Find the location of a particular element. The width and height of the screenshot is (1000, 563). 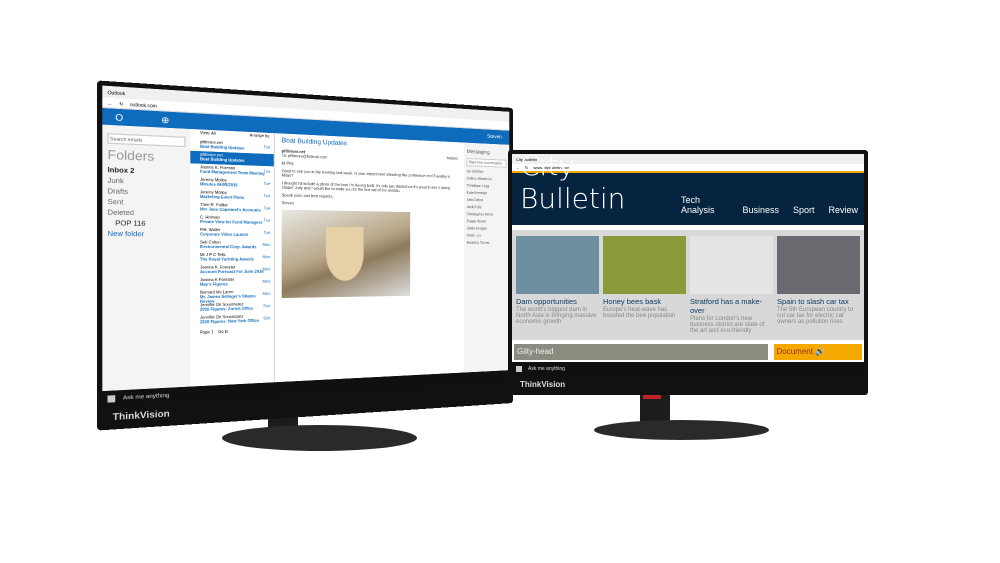

new-mail-button: ⊕ is located at coordinates (165, 119).